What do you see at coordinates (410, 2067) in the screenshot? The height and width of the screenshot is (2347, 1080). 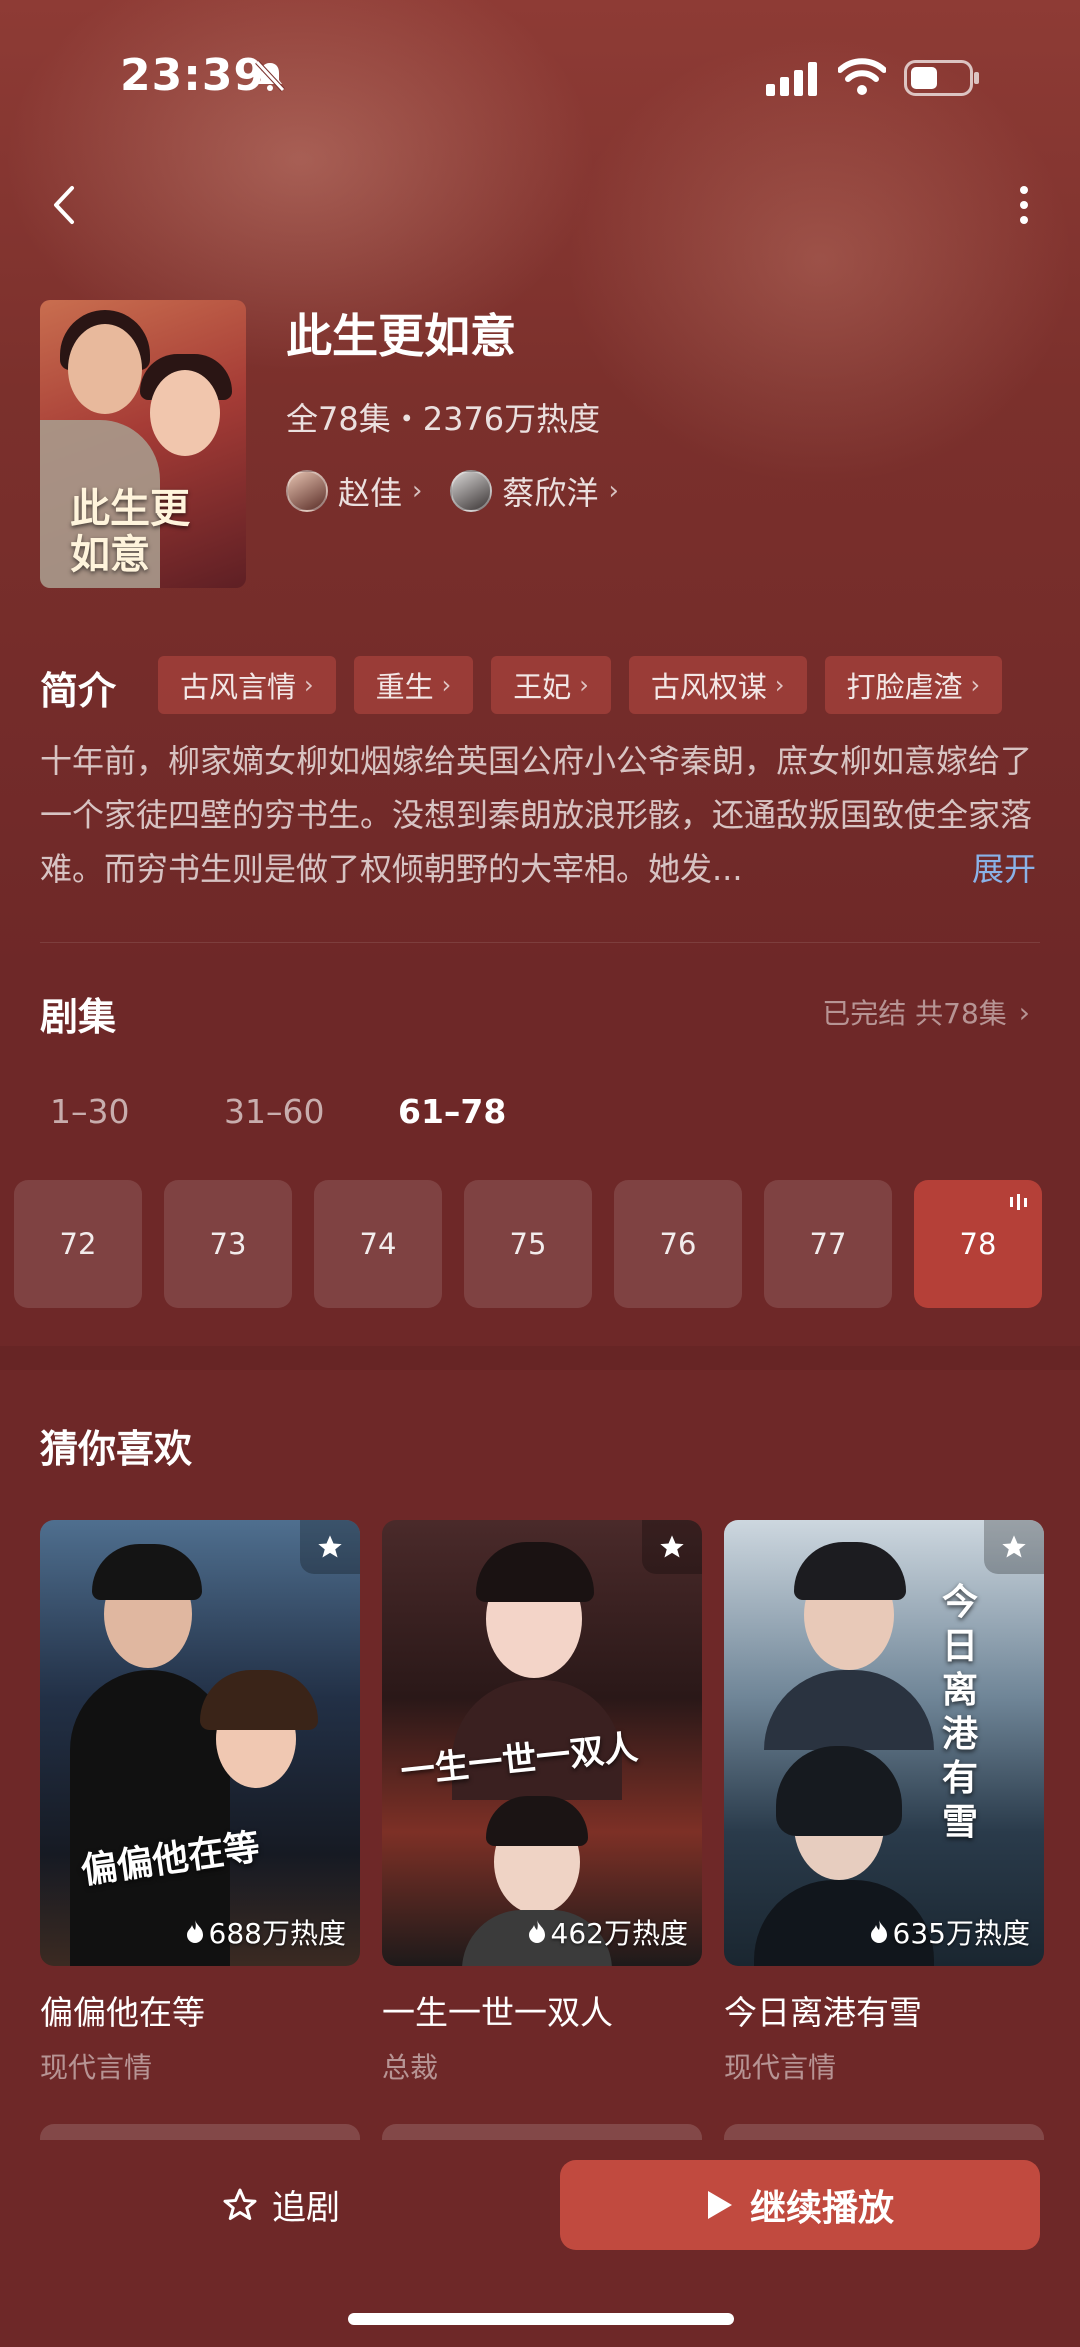 I see `card-genre: 总裁` at bounding box center [410, 2067].